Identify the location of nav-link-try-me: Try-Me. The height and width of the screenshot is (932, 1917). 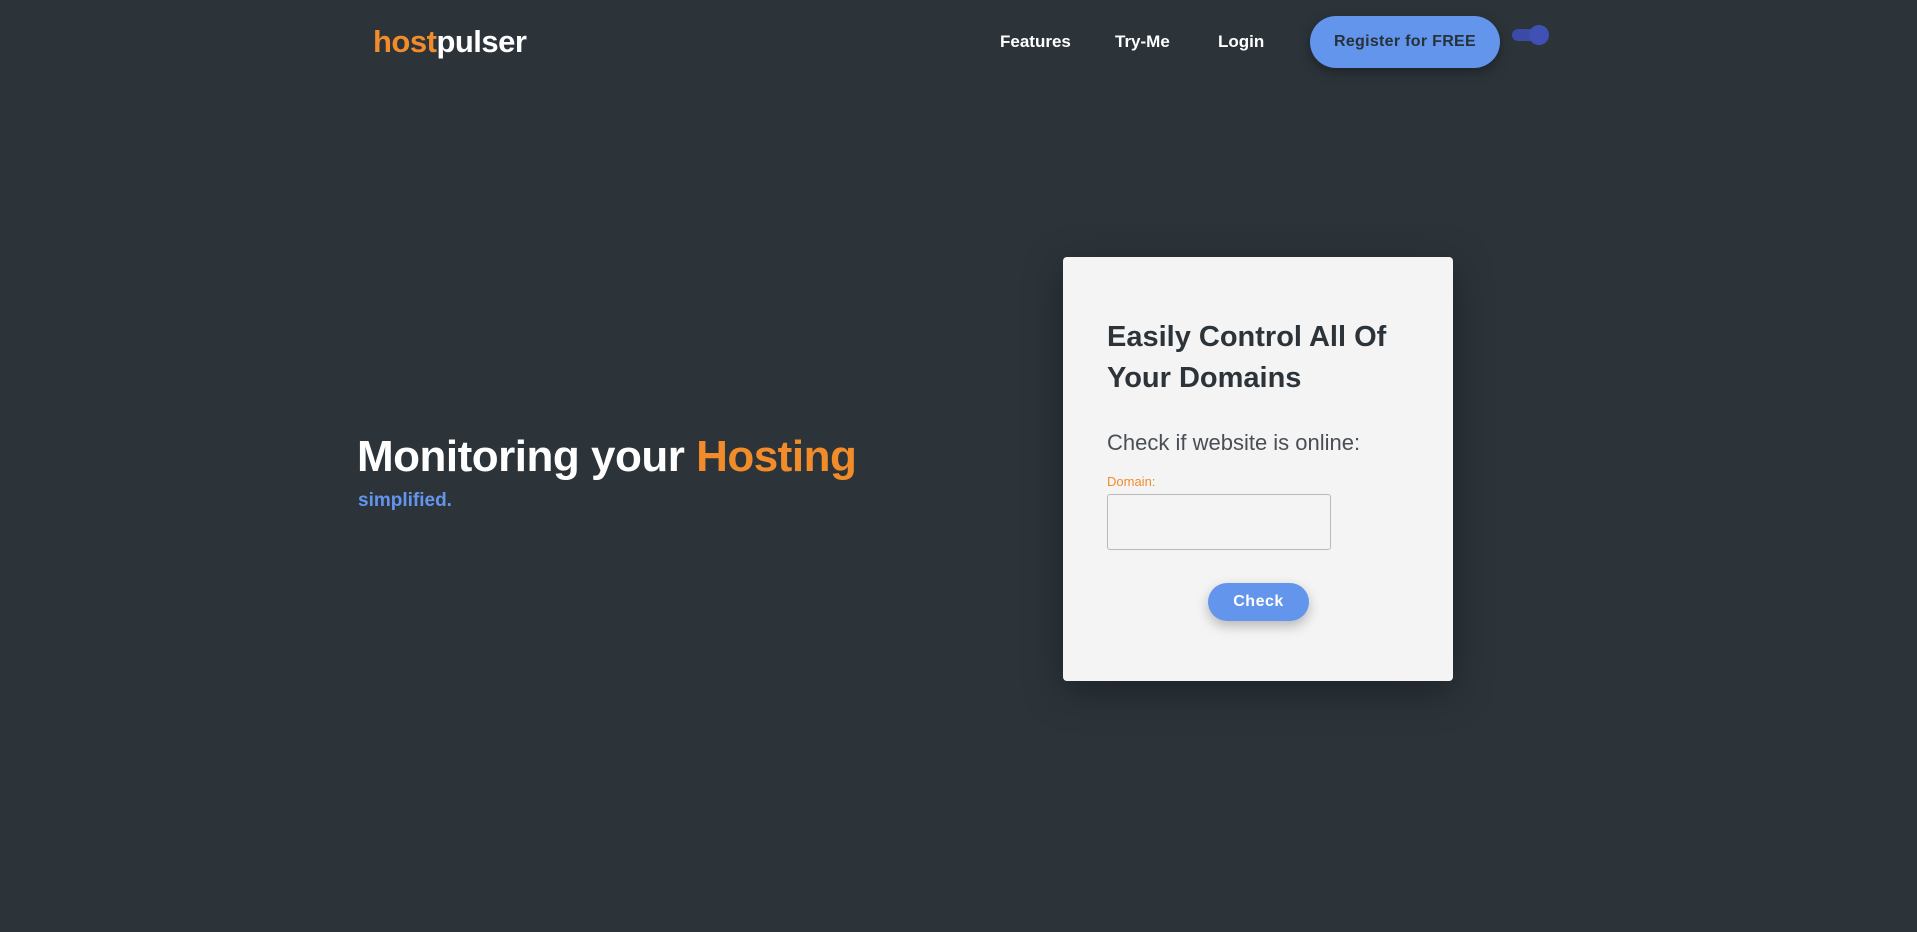
(1142, 42).